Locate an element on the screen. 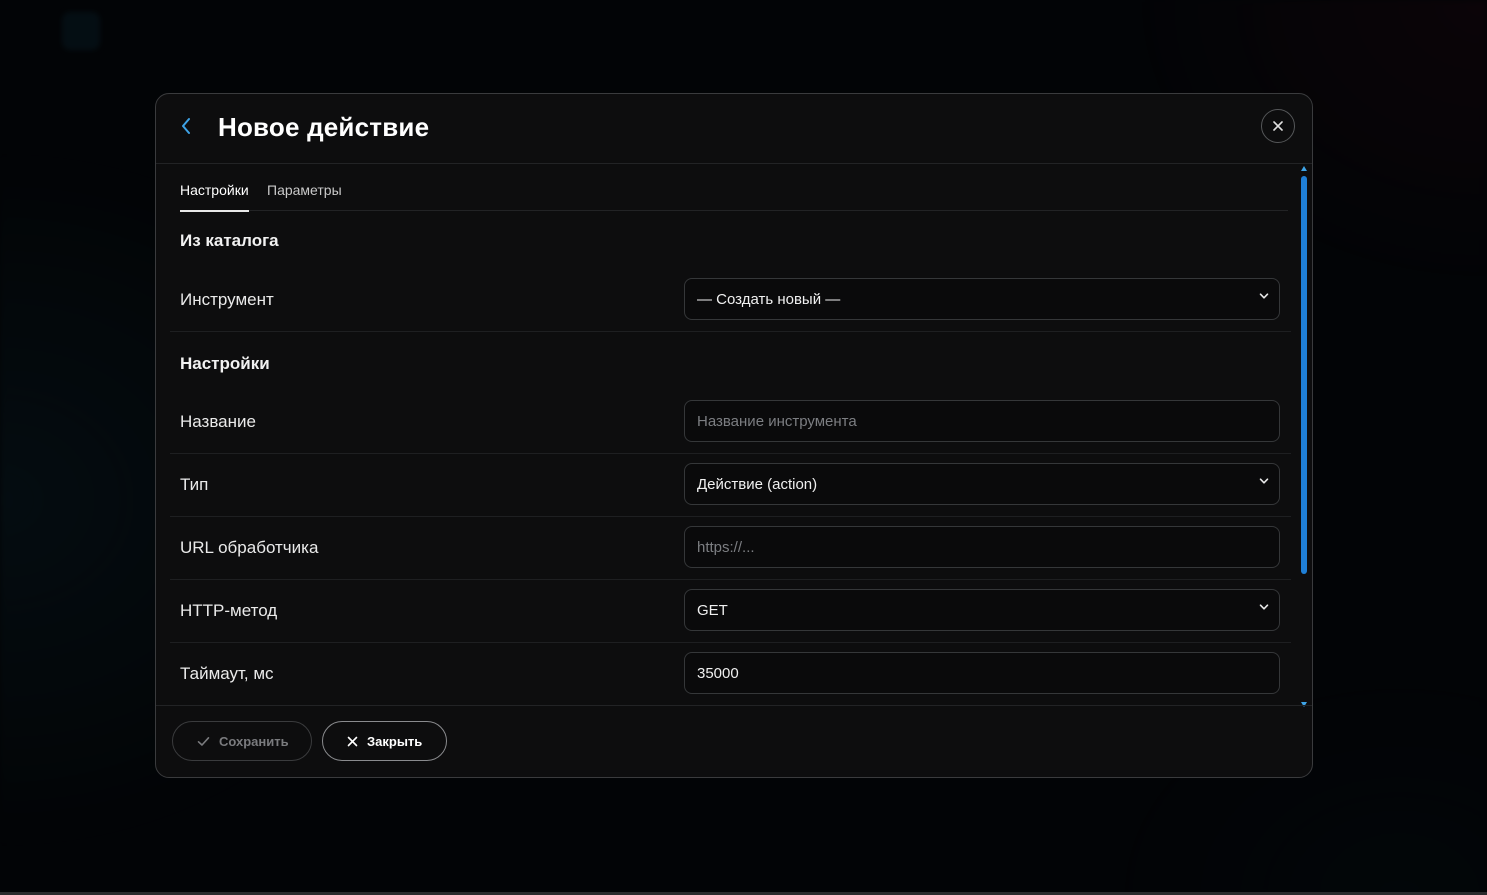 The width and height of the screenshot is (1487, 895). method-select-value: GET is located at coordinates (712, 610).